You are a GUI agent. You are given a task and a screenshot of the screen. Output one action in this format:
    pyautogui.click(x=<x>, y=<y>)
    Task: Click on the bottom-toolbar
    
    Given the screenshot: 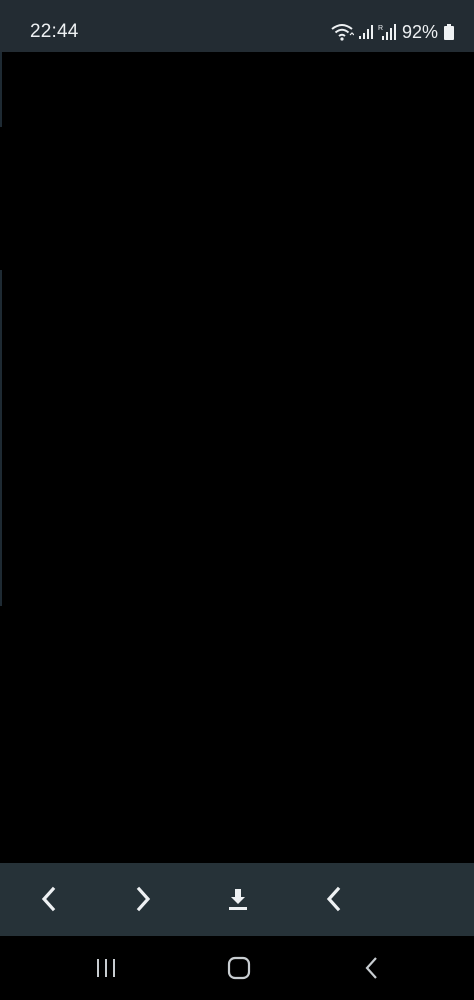 What is the action you would take?
    pyautogui.click(x=237, y=899)
    